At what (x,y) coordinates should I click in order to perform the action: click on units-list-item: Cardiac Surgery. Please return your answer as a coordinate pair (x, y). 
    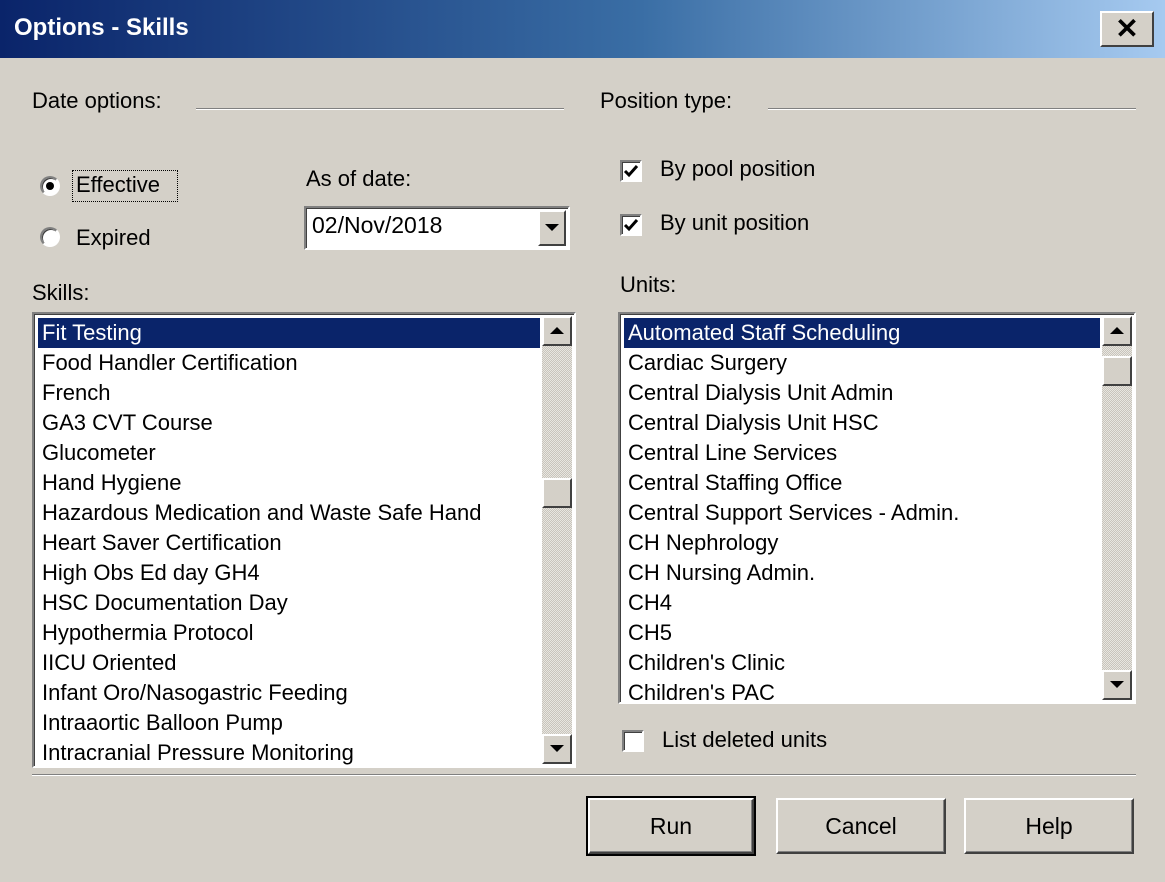
    Looking at the image, I should click on (862, 363).